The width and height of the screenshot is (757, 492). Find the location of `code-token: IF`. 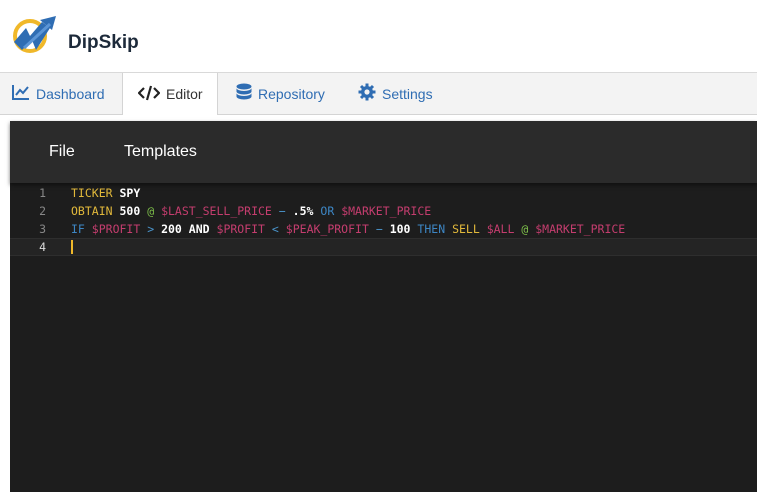

code-token: IF is located at coordinates (78, 229).